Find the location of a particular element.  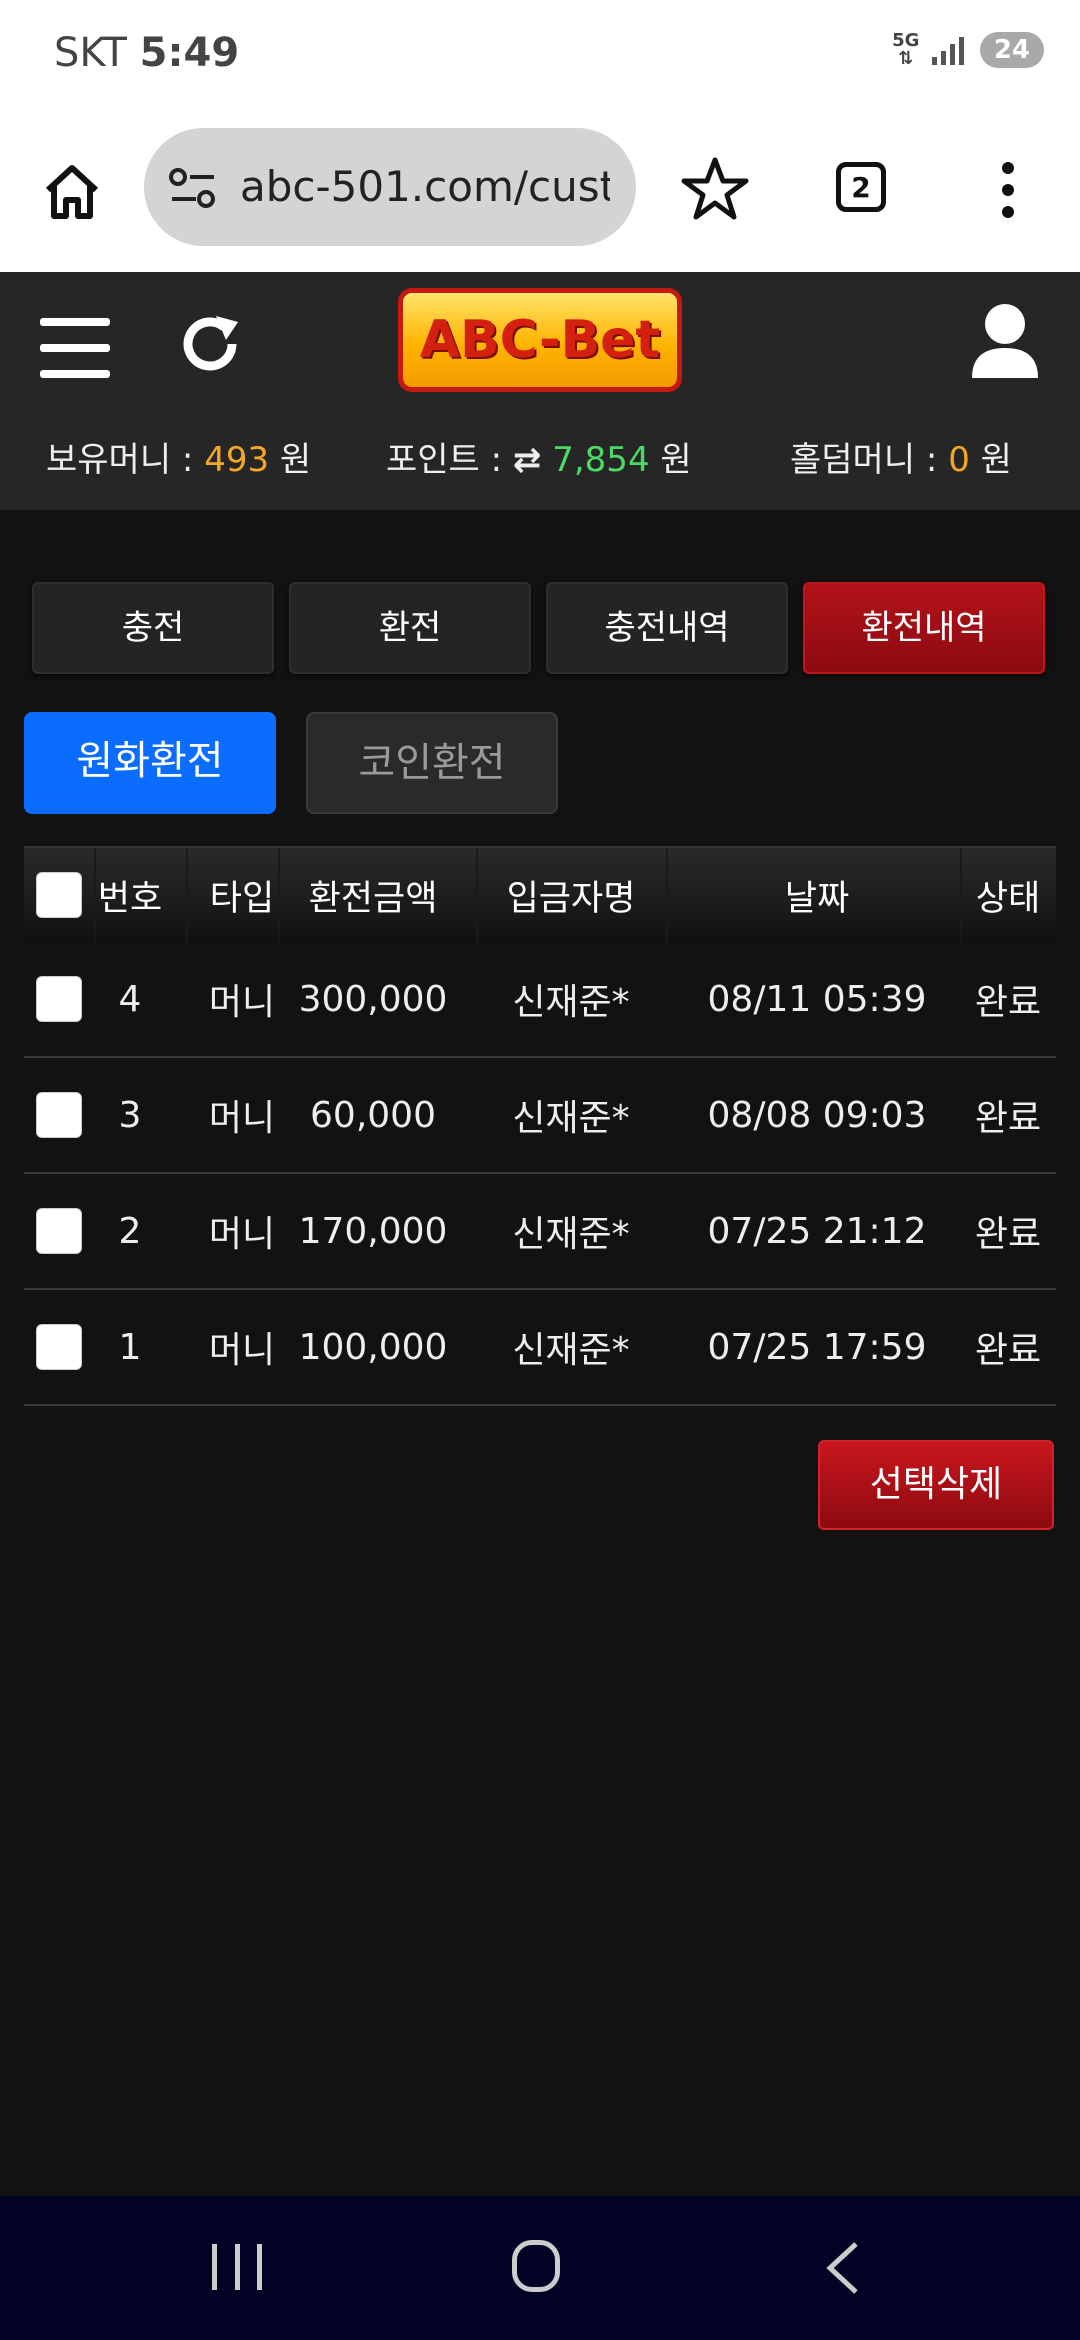

tab-switcher-button: 2 is located at coordinates (861, 187).